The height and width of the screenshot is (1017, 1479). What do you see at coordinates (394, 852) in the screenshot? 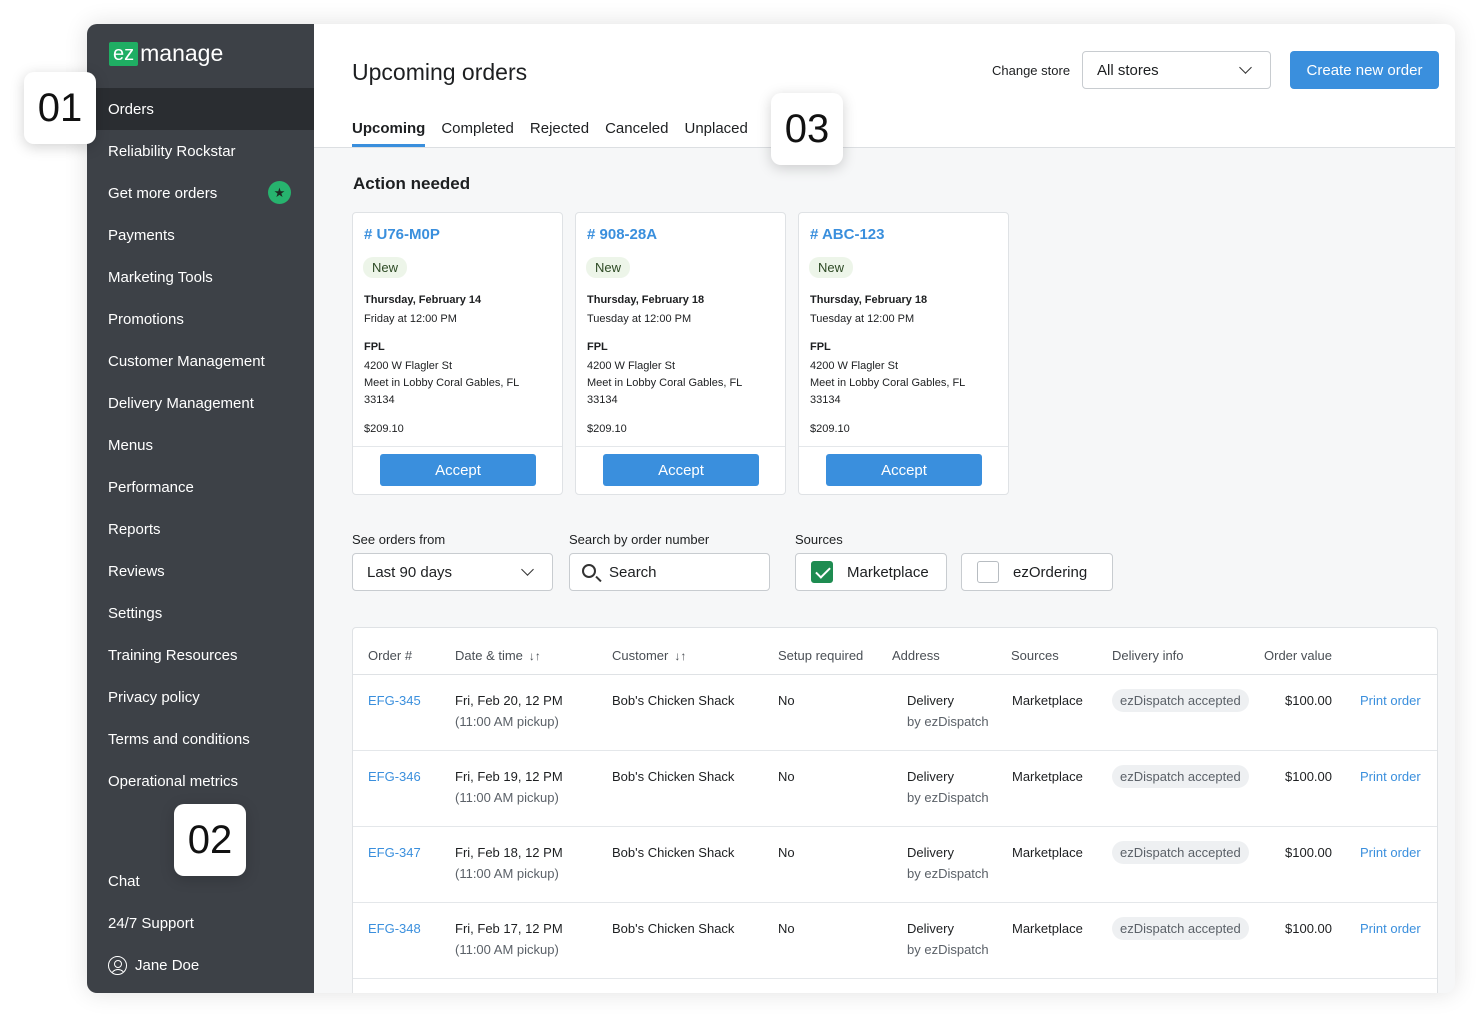
I see `order-number-link: EFG-347` at bounding box center [394, 852].